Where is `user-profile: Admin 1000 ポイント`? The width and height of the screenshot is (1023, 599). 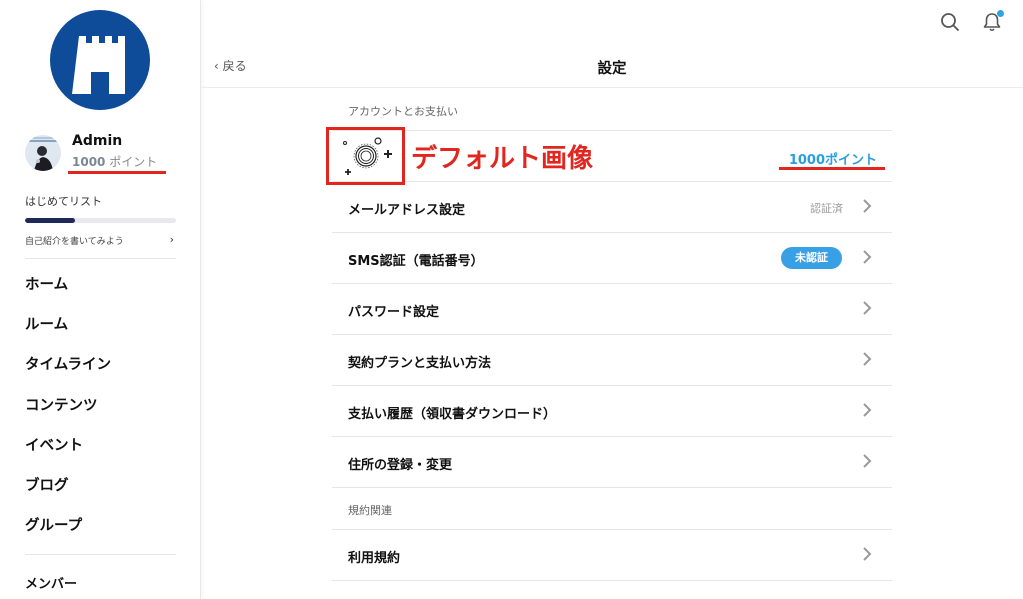 user-profile: Admin 1000 ポイント is located at coordinates (105, 153).